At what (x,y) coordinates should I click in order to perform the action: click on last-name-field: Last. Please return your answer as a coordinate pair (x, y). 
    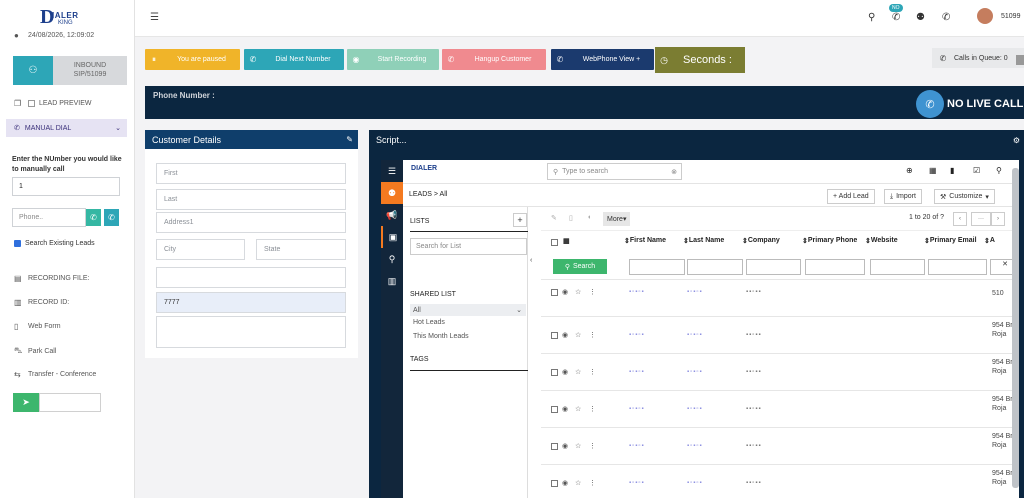
    Looking at the image, I should click on (251, 199).